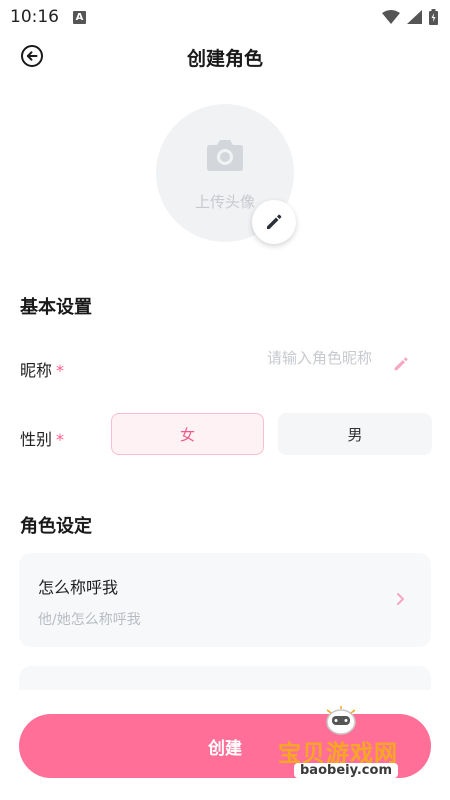  I want to click on notification-a-icon: A, so click(79, 17).